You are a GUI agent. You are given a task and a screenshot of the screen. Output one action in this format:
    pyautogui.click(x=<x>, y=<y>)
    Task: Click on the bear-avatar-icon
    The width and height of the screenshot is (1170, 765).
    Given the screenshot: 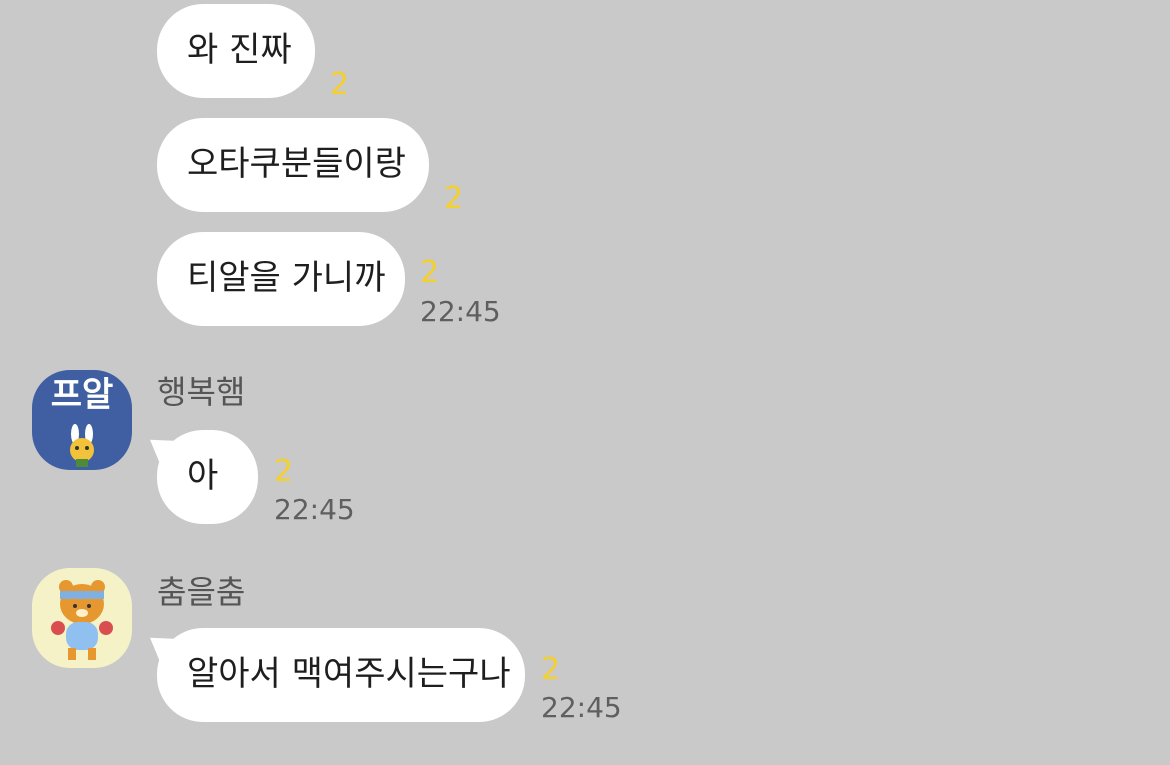 What is the action you would take?
    pyautogui.click(x=82, y=620)
    